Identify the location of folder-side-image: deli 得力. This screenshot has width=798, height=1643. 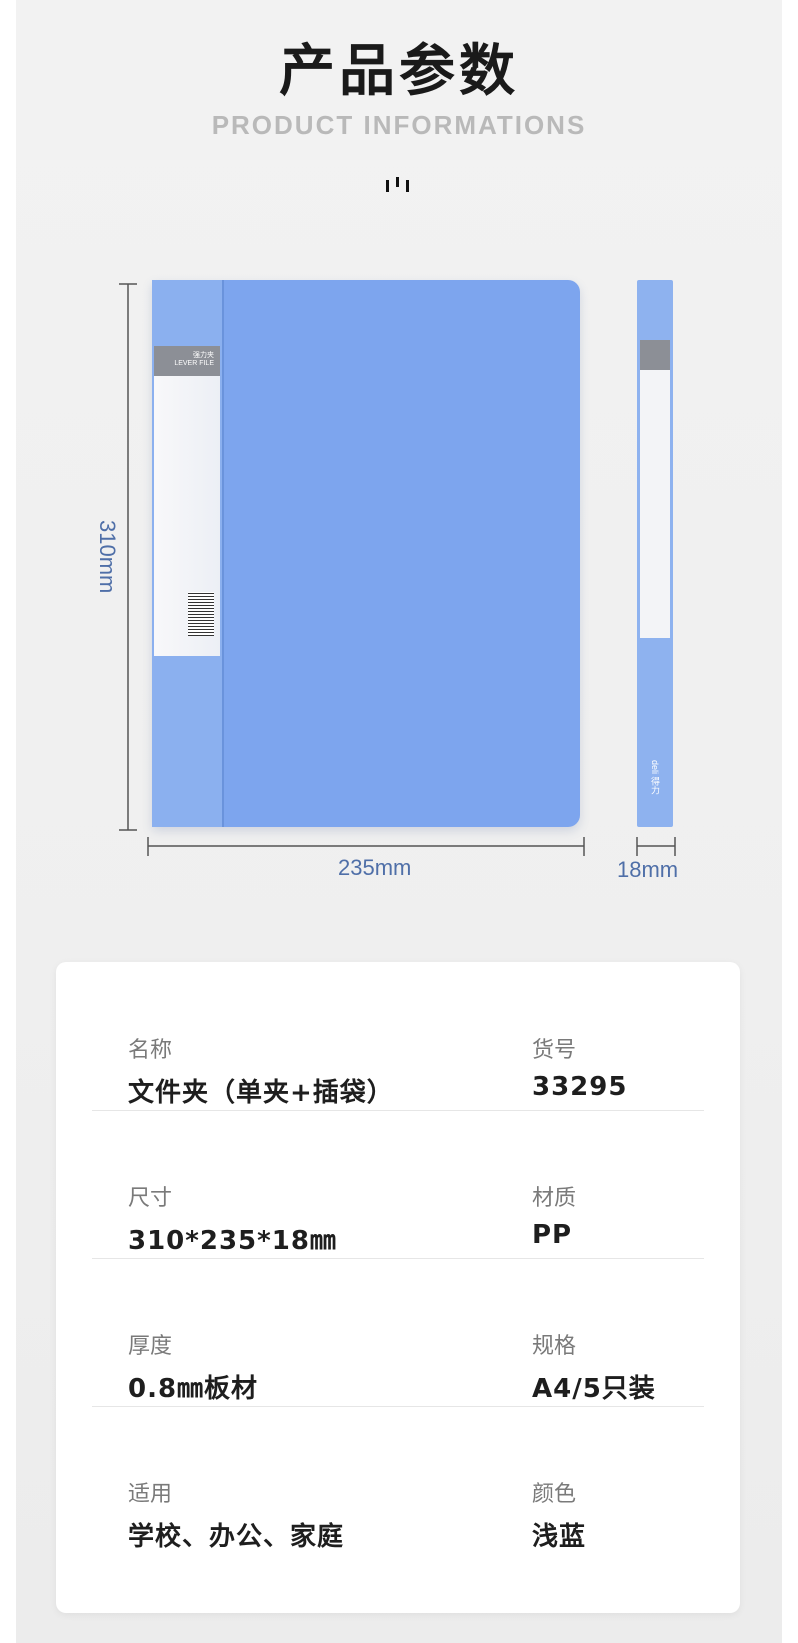
(655, 553).